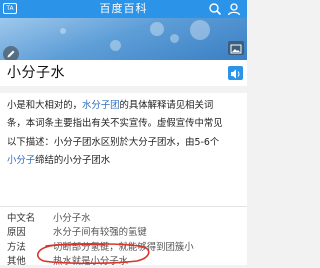 This screenshot has width=320, height=268. Describe the element at coordinates (123, 39) in the screenshot. I see `hero-image` at that location.